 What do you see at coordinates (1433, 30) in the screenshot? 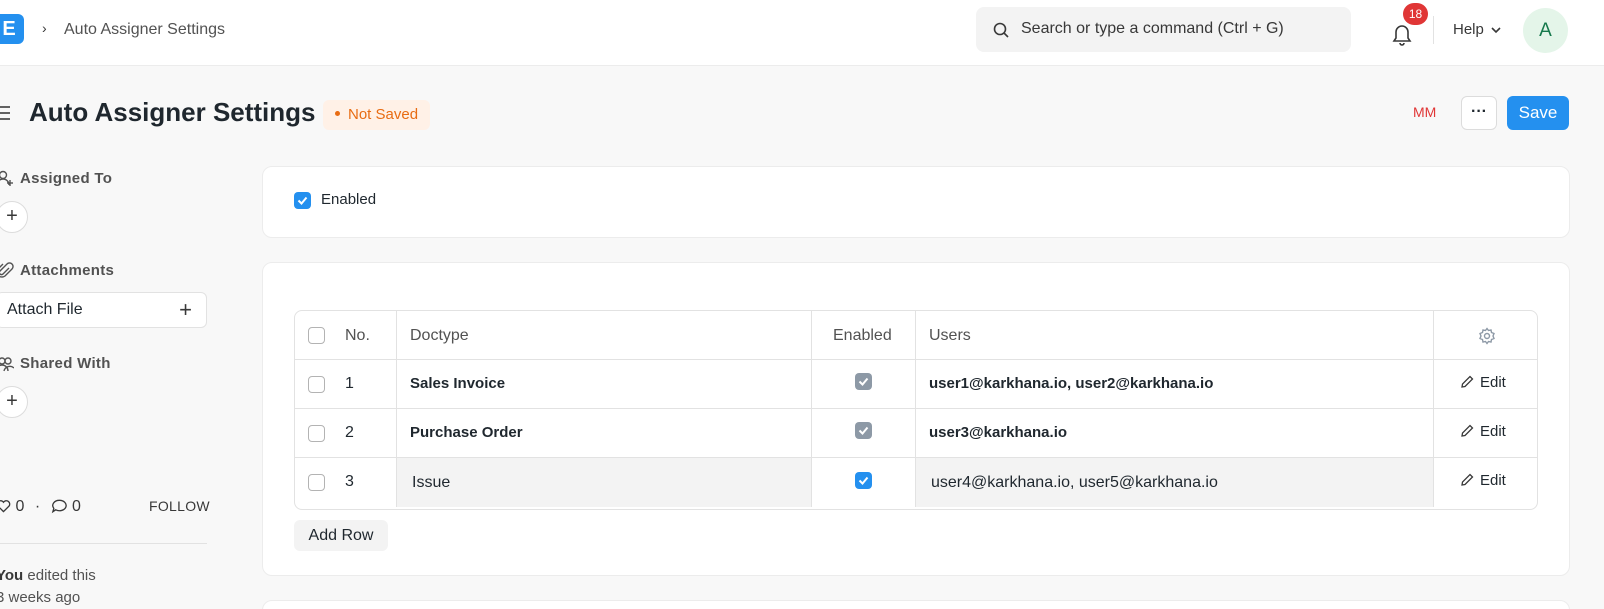
I see `navbar-divider` at bounding box center [1433, 30].